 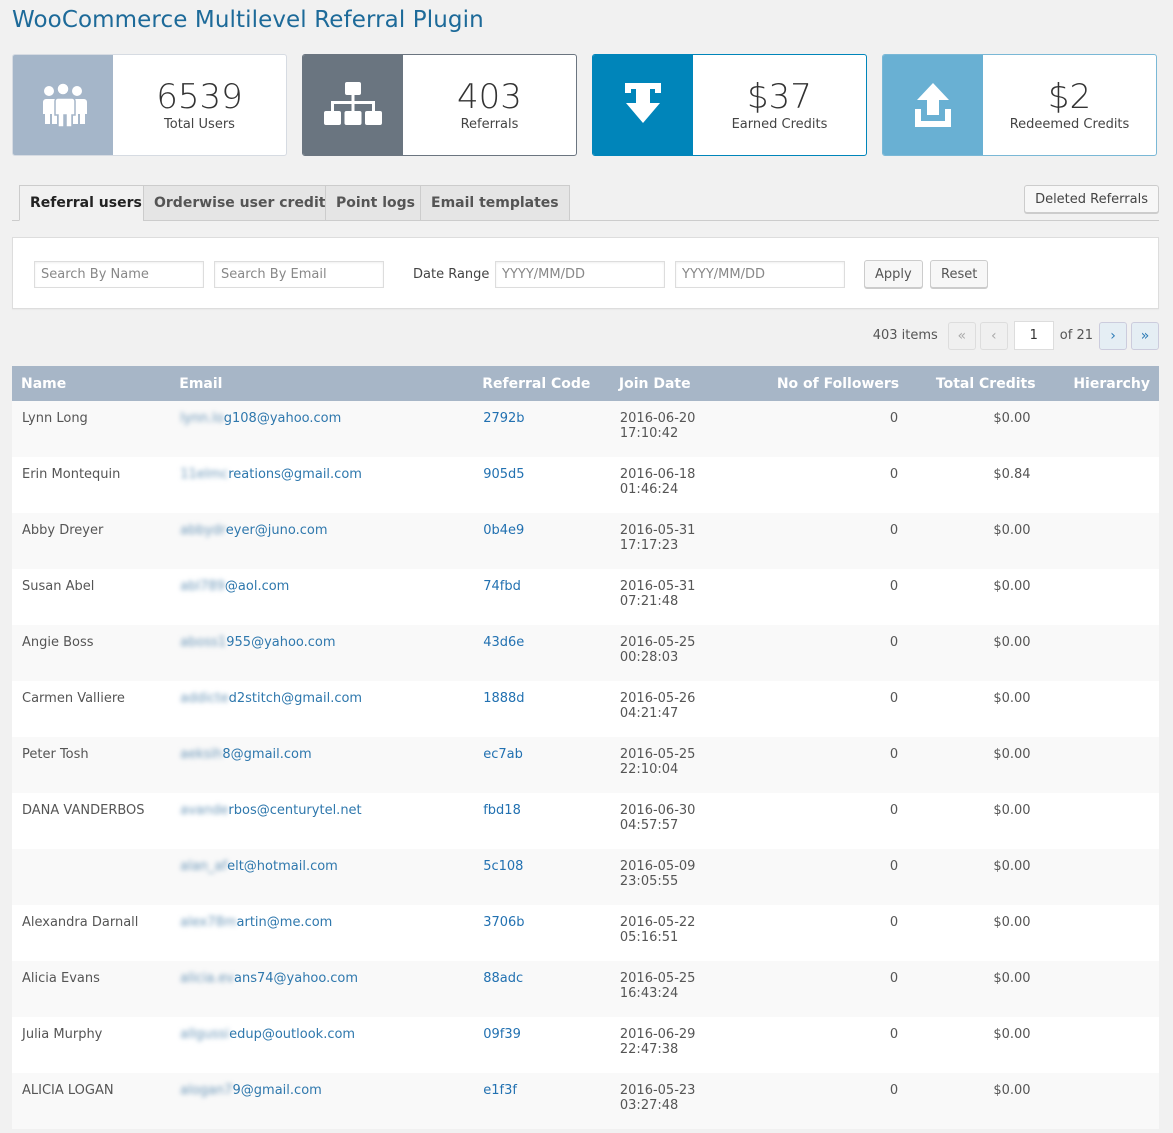 I want to click on cell-referral-code: 2792b, so click(x=541, y=429).